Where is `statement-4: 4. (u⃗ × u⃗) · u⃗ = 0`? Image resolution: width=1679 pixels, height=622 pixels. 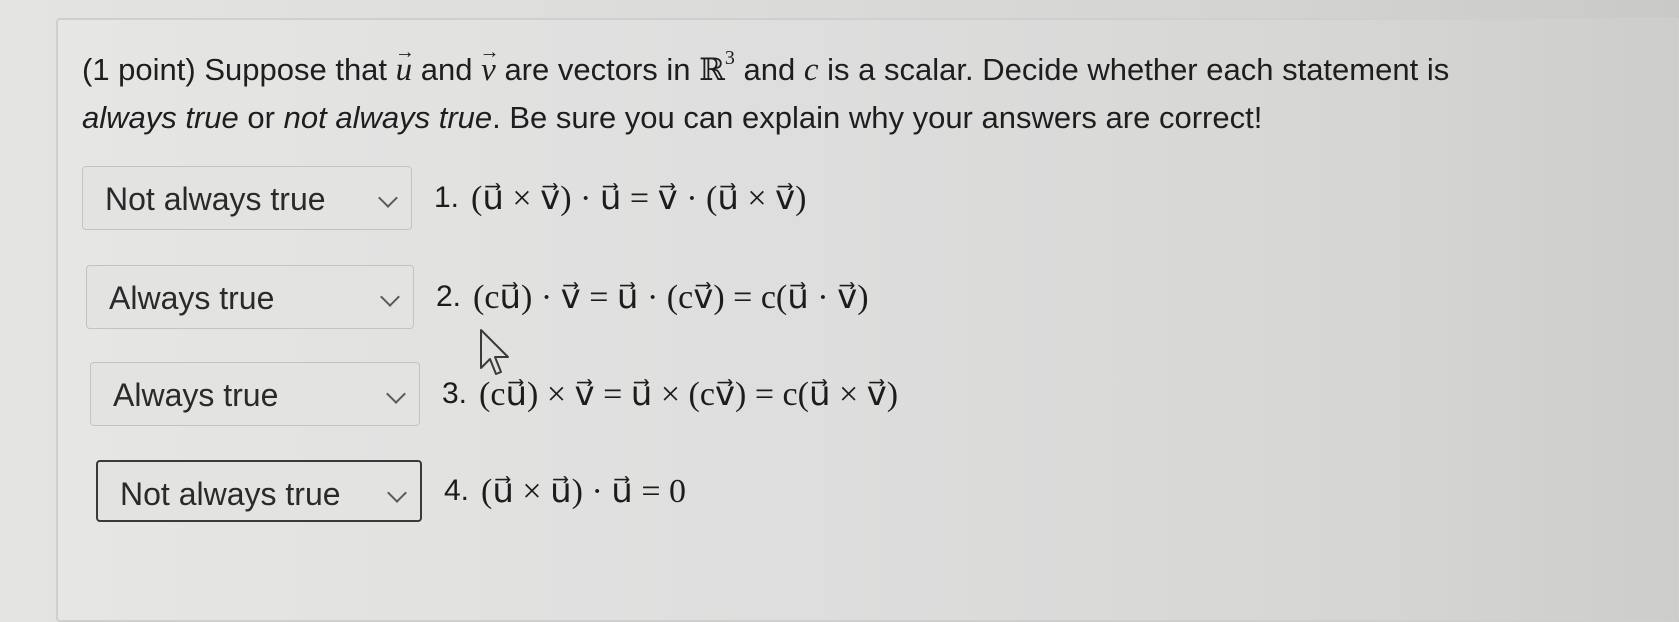
statement-4: 4. (u⃗ × u⃗) · u⃗ = 0 is located at coordinates (565, 491).